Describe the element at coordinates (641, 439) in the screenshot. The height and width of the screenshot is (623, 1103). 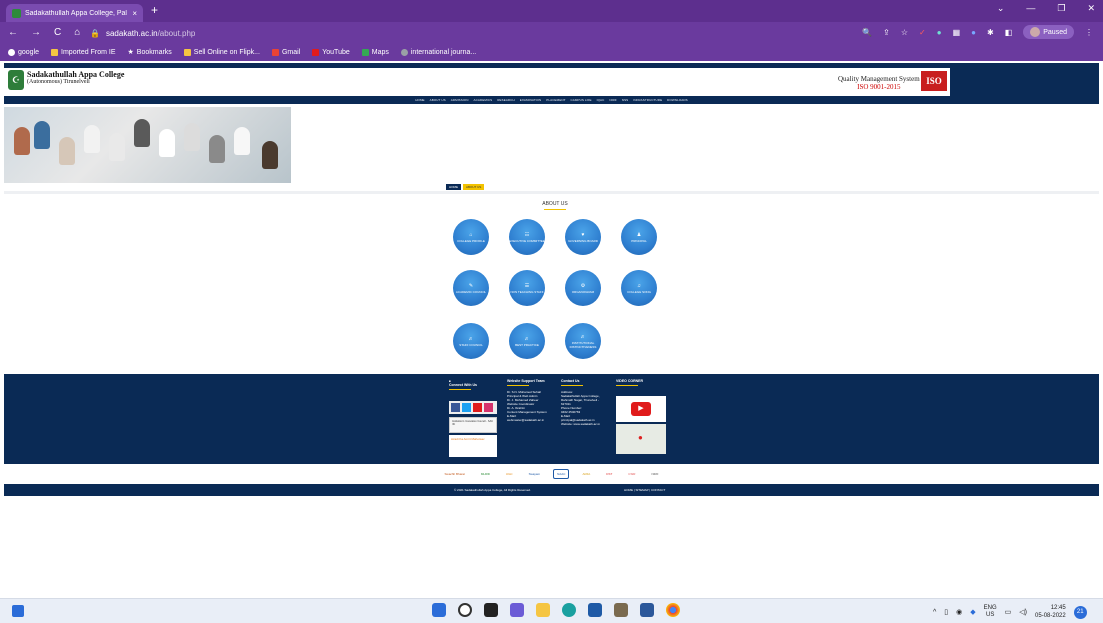
I see `location-map: ●` at that location.